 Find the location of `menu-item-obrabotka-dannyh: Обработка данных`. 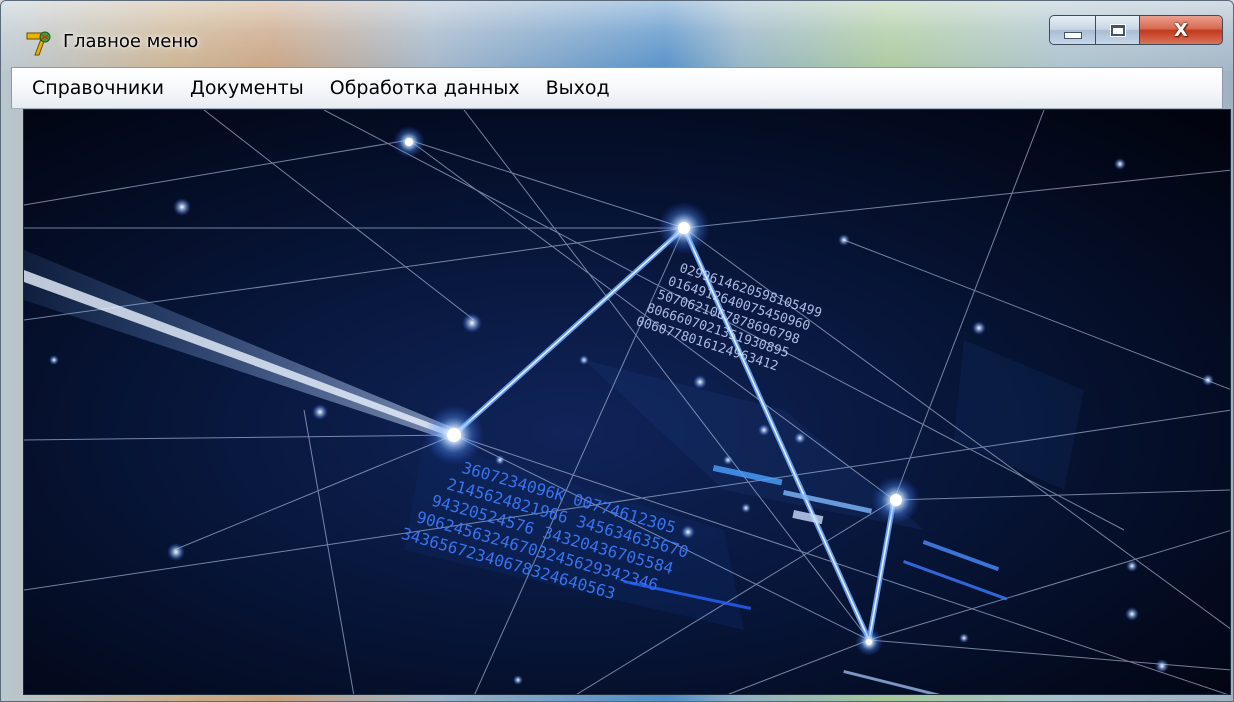

menu-item-obrabotka-dannyh: Обработка данных is located at coordinates (425, 88).